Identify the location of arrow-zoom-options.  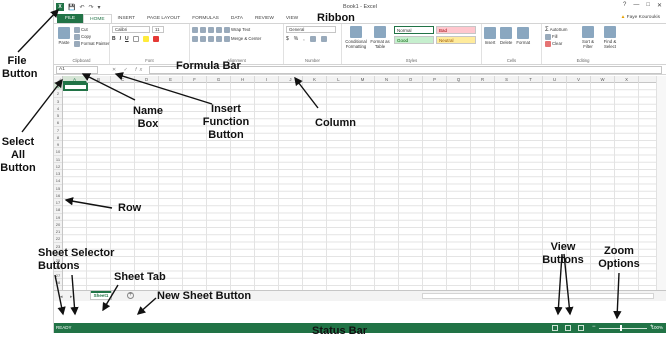
(617, 296).